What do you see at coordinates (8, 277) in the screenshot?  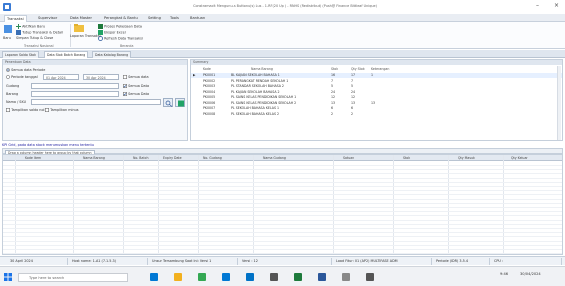 I see `start-icon` at bounding box center [8, 277].